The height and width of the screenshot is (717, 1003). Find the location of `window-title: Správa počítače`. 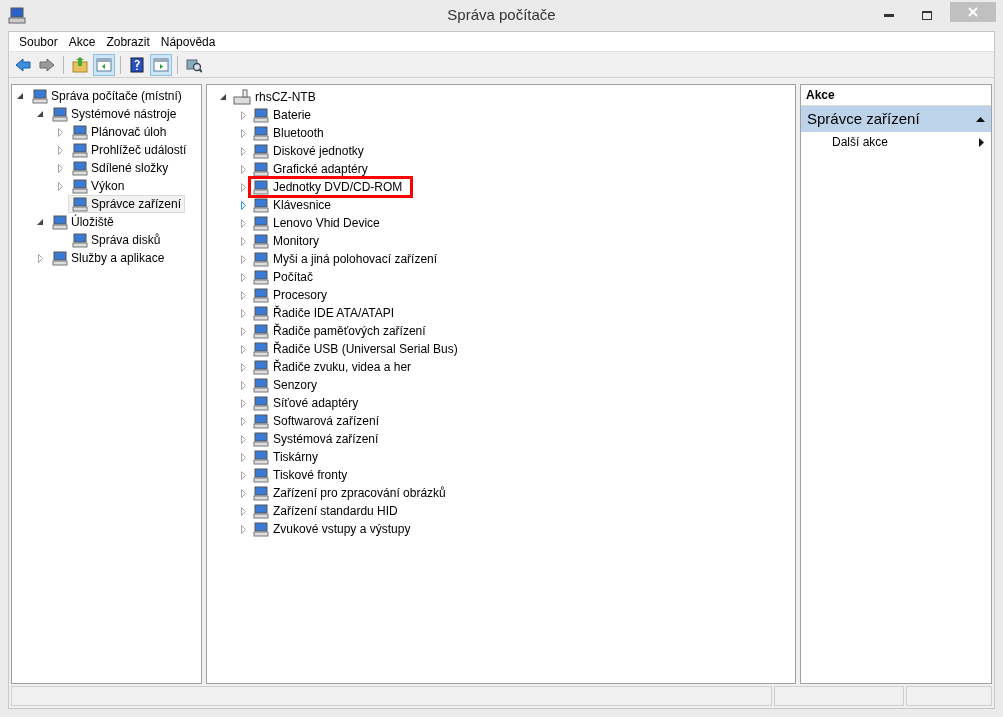

window-title: Správa počítače is located at coordinates (501, 15).